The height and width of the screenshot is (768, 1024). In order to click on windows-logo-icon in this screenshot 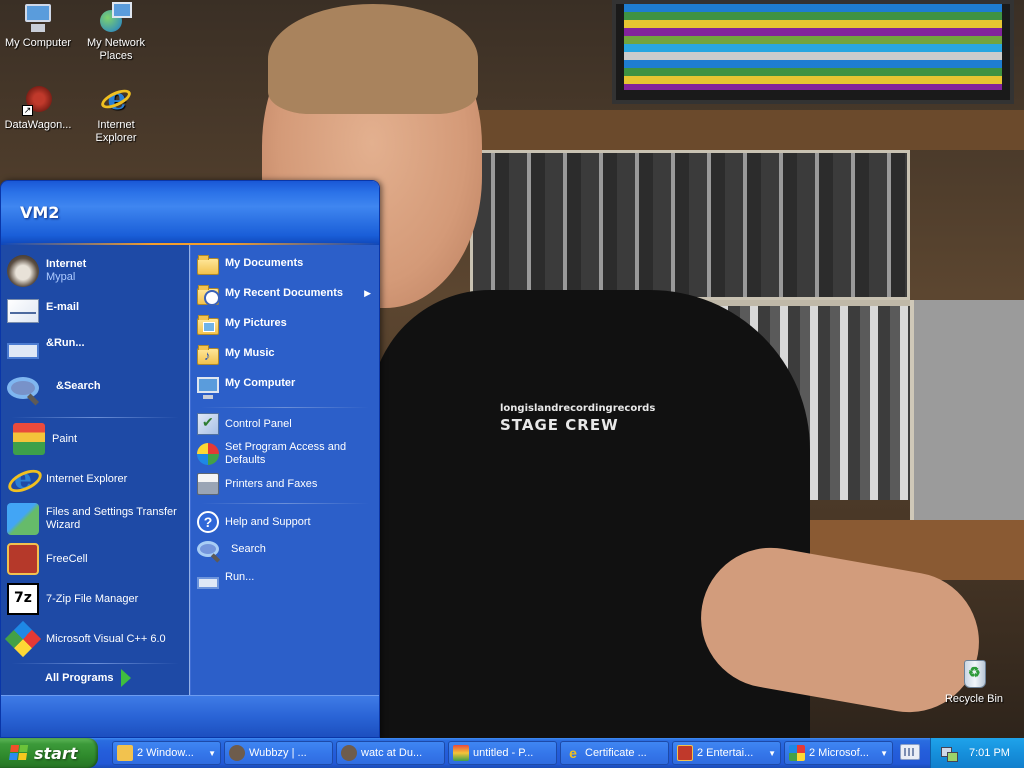, I will do `click(19, 753)`.